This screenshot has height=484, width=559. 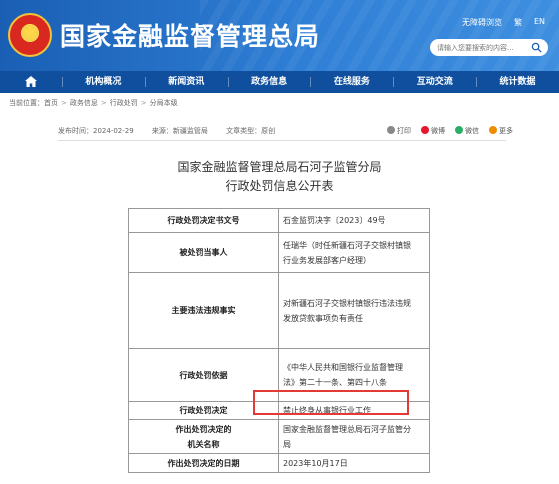 What do you see at coordinates (203, 463) in the screenshot?
I see `table-key: 作出处罚决定的日期` at bounding box center [203, 463].